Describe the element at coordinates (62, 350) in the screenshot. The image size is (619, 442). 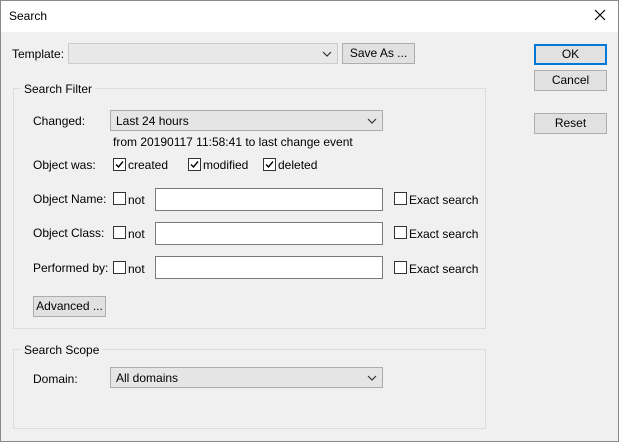
I see `search-scope-title: Search Scope` at that location.